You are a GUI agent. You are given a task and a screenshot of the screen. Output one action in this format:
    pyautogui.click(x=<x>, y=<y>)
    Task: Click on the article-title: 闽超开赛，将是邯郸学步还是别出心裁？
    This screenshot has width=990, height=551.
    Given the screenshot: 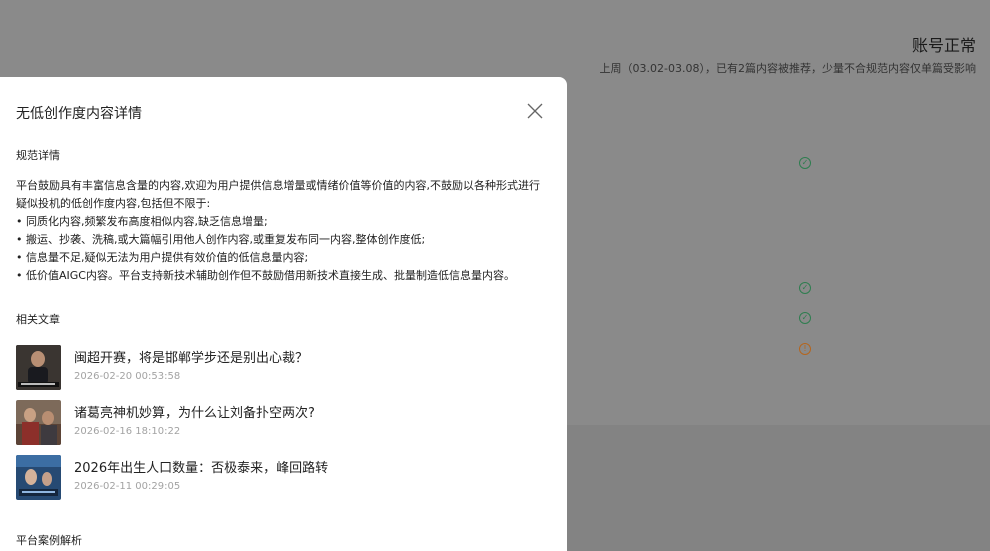 What is the action you would take?
    pyautogui.click(x=191, y=356)
    